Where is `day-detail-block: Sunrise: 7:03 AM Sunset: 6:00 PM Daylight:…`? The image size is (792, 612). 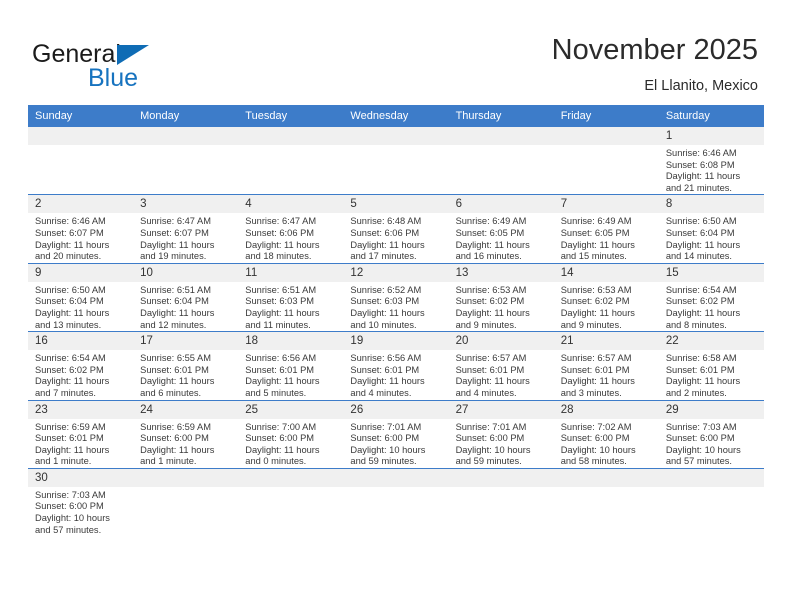 day-detail-block: Sunrise: 7:03 AM Sunset: 6:00 PM Daylight:… is located at coordinates (80, 511).